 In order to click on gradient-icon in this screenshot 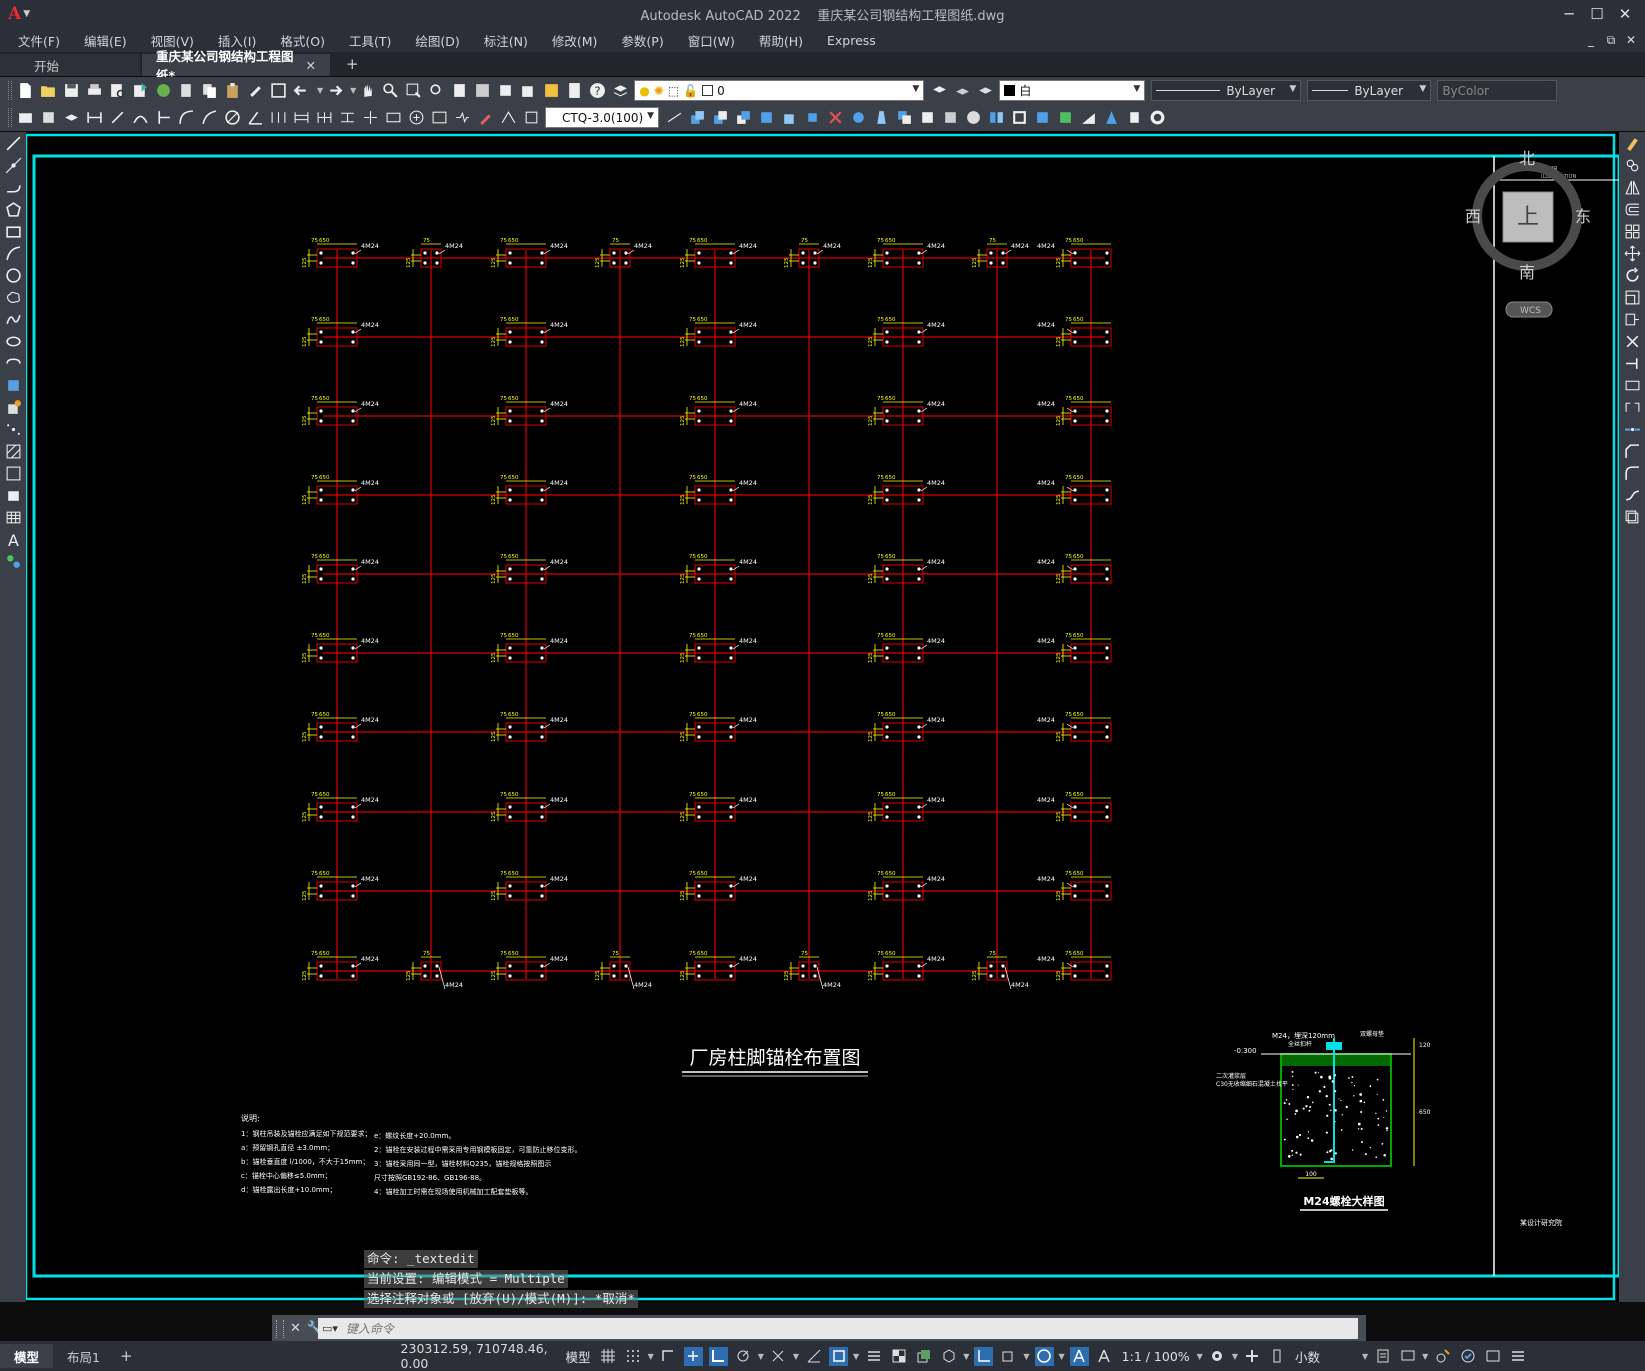, I will do `click(13, 473)`.